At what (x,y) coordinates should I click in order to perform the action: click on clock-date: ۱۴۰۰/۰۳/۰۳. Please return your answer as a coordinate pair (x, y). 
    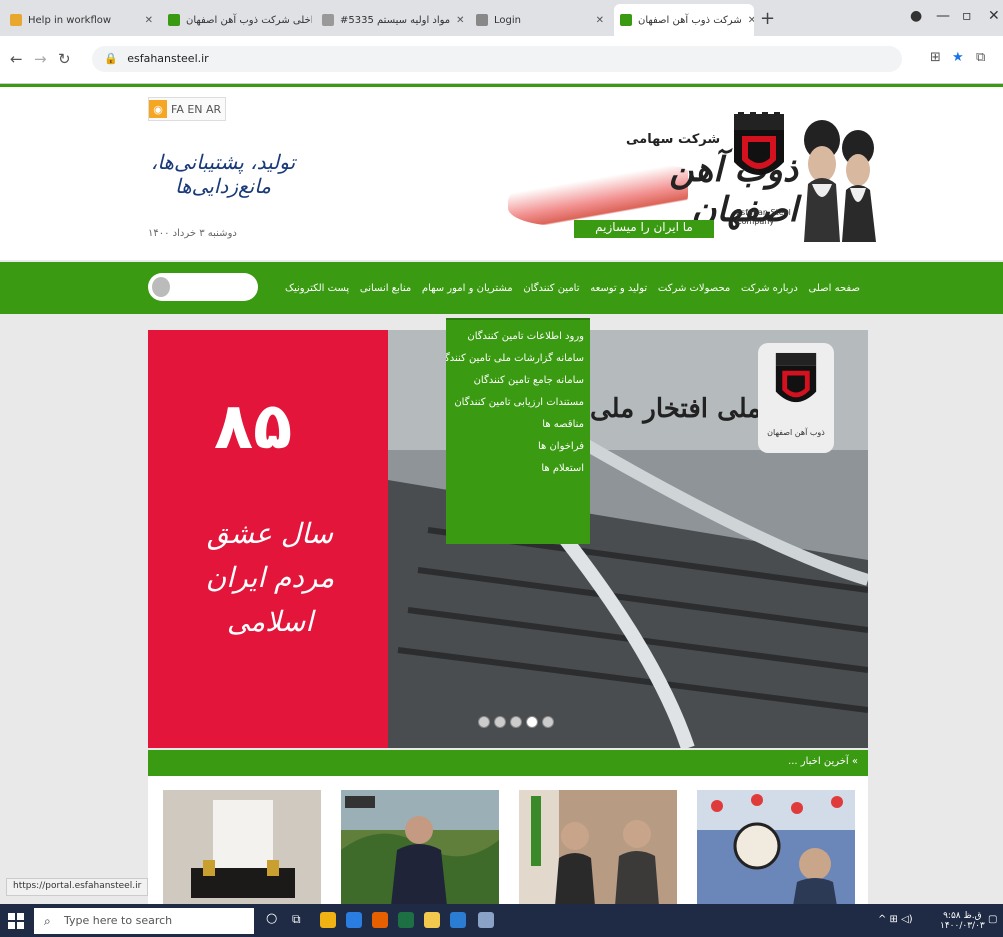
    Looking at the image, I should click on (962, 926).